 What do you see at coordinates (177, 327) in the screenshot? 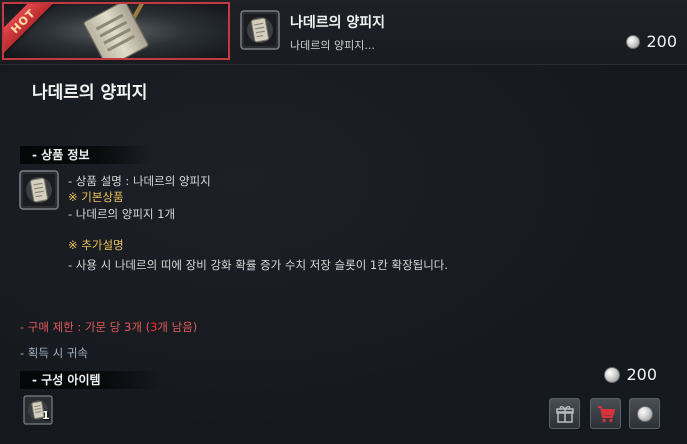
I see `purchase-limit-suffix: 개 남음)` at bounding box center [177, 327].